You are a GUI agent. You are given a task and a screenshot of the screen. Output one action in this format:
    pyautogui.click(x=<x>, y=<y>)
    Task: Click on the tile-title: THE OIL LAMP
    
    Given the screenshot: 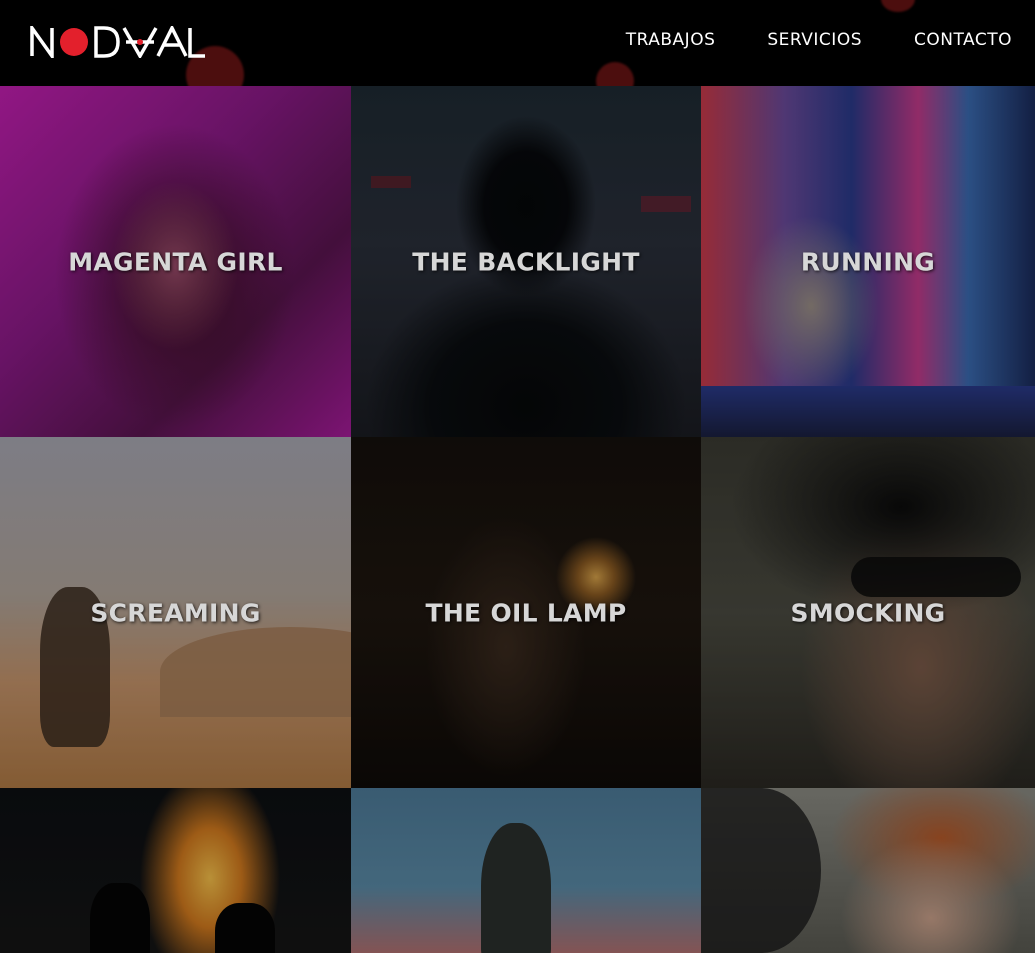 What is the action you would take?
    pyautogui.click(x=526, y=612)
    